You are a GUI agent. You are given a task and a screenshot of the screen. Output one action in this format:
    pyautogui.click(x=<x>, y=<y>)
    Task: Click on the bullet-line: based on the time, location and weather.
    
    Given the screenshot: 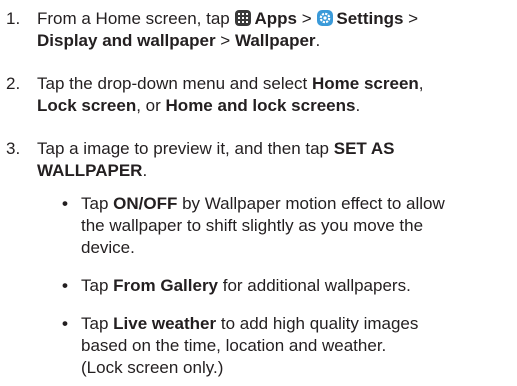 What is the action you would take?
    pyautogui.click(x=234, y=345)
    